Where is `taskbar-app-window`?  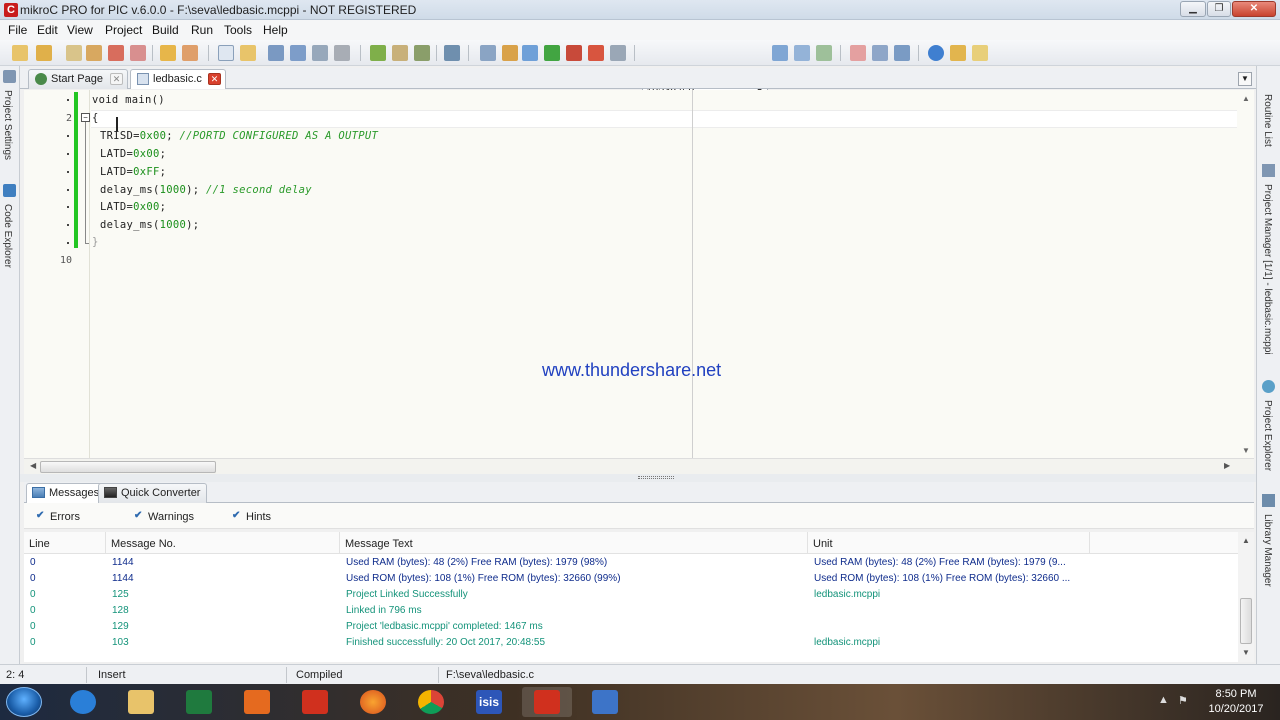
taskbar-app-window is located at coordinates (605, 702).